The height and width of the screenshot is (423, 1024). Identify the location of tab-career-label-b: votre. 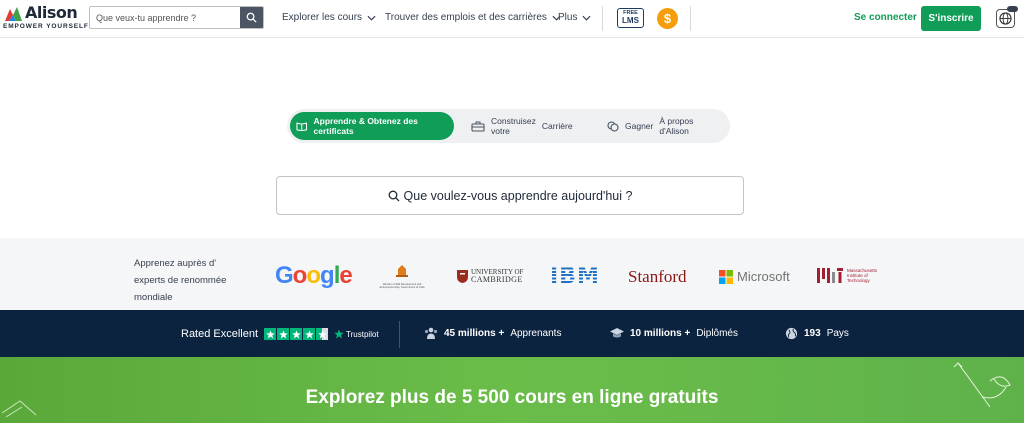
(500, 131).